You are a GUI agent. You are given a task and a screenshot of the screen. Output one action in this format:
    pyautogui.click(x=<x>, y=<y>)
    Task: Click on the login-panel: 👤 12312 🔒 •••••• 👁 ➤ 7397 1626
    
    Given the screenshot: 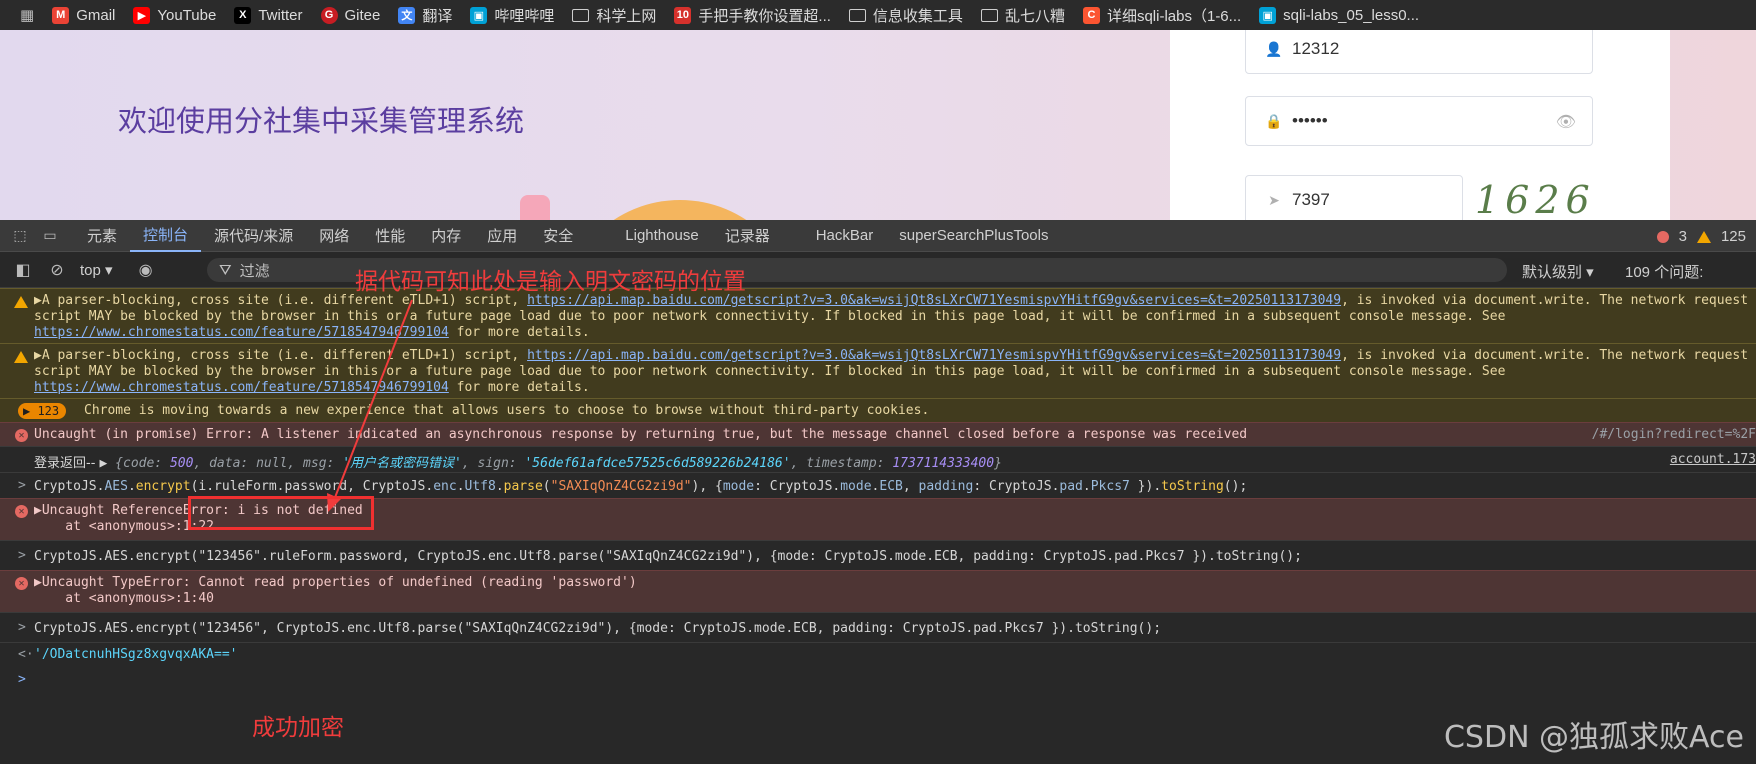 What is the action you would take?
    pyautogui.click(x=1420, y=125)
    